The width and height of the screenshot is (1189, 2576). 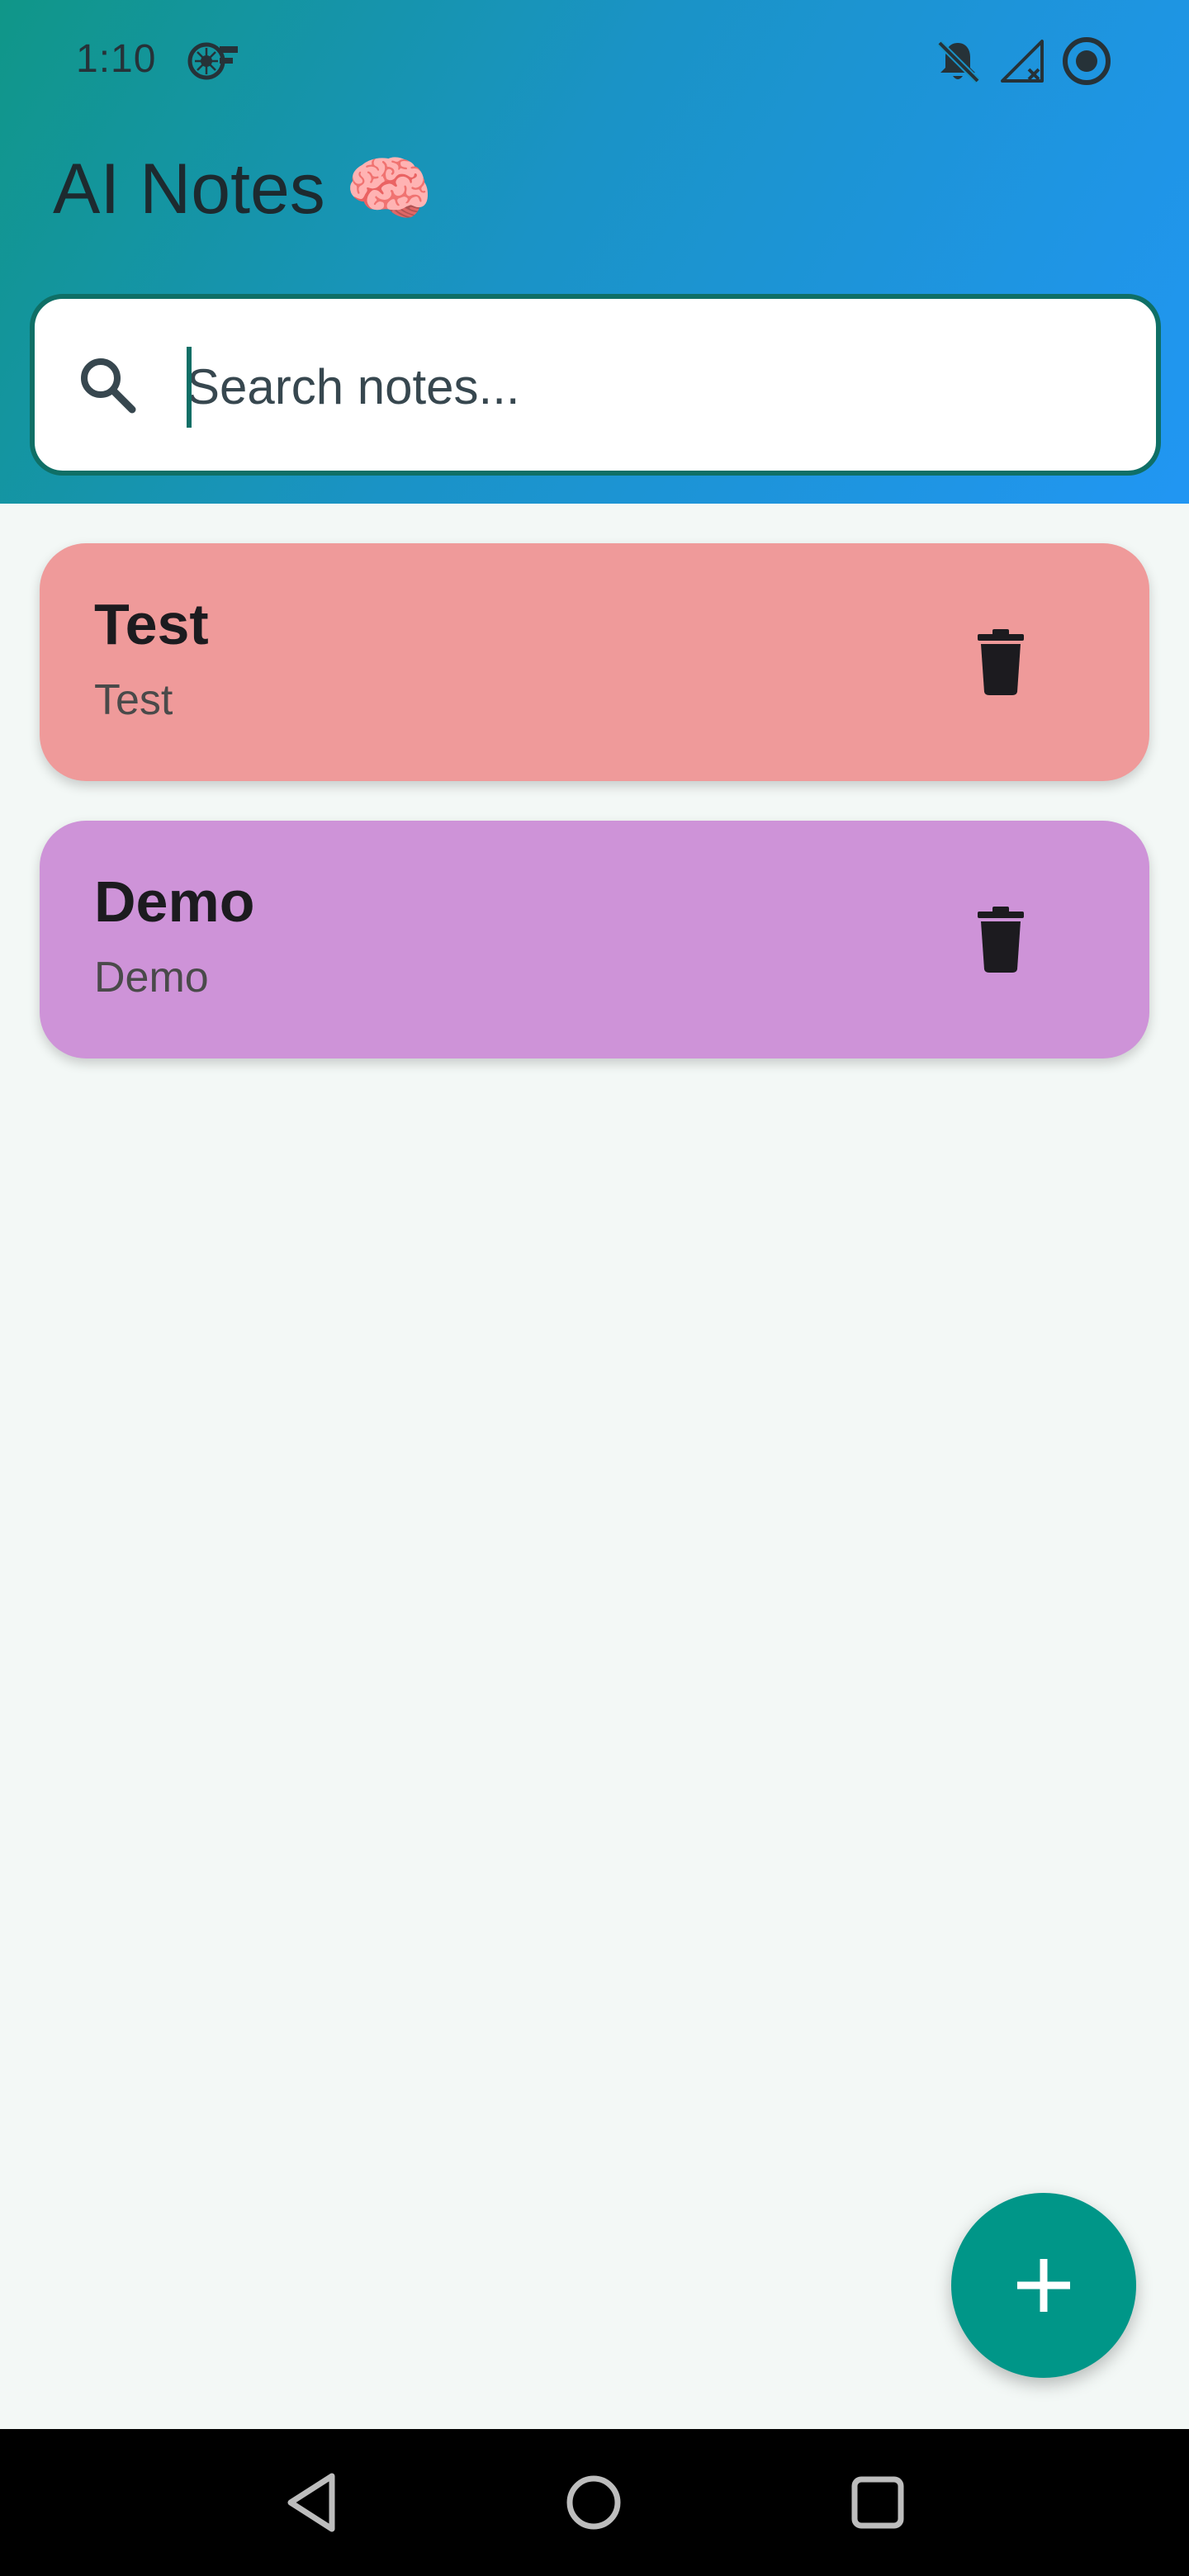 I want to click on fan-icon, so click(x=212, y=61).